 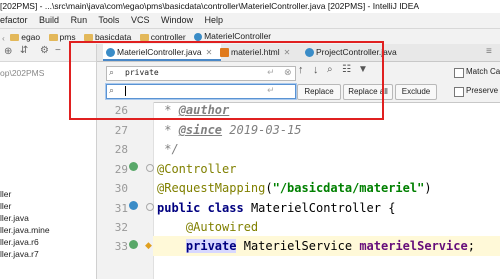 I want to click on tree-item: ller.java.r6, so click(x=19, y=242).